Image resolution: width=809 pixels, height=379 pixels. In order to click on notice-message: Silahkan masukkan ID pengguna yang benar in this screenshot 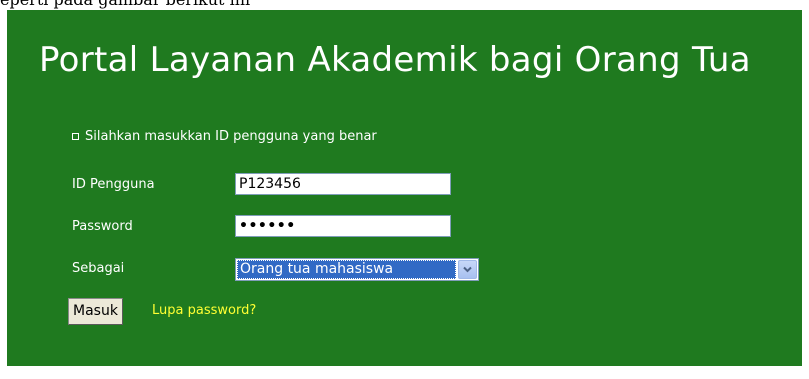, I will do `click(224, 136)`.